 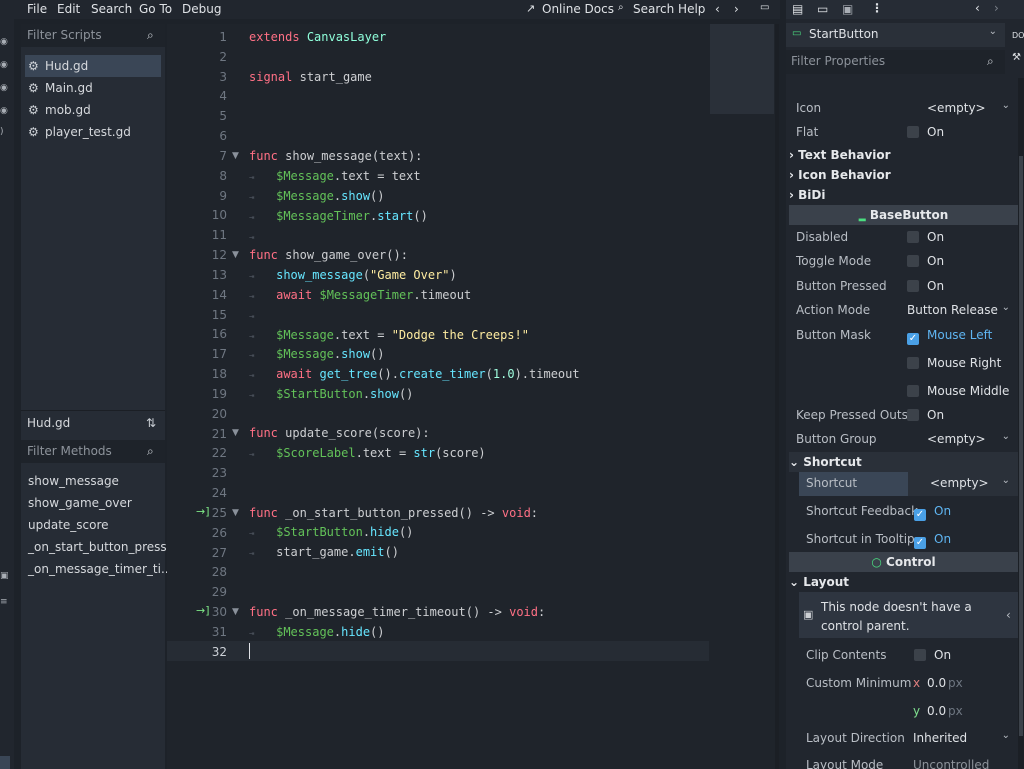 What do you see at coordinates (93, 132) in the screenshot?
I see `script-item-player-test: ⚙ player_test.gd` at bounding box center [93, 132].